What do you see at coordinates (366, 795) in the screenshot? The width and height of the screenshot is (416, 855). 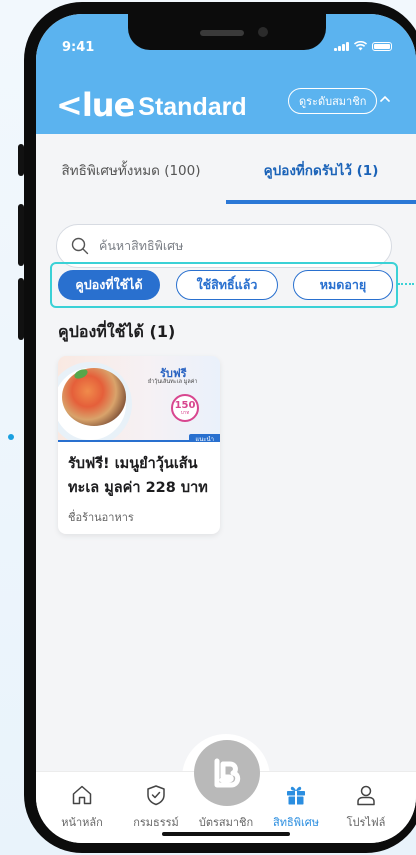 I see `user-icon` at bounding box center [366, 795].